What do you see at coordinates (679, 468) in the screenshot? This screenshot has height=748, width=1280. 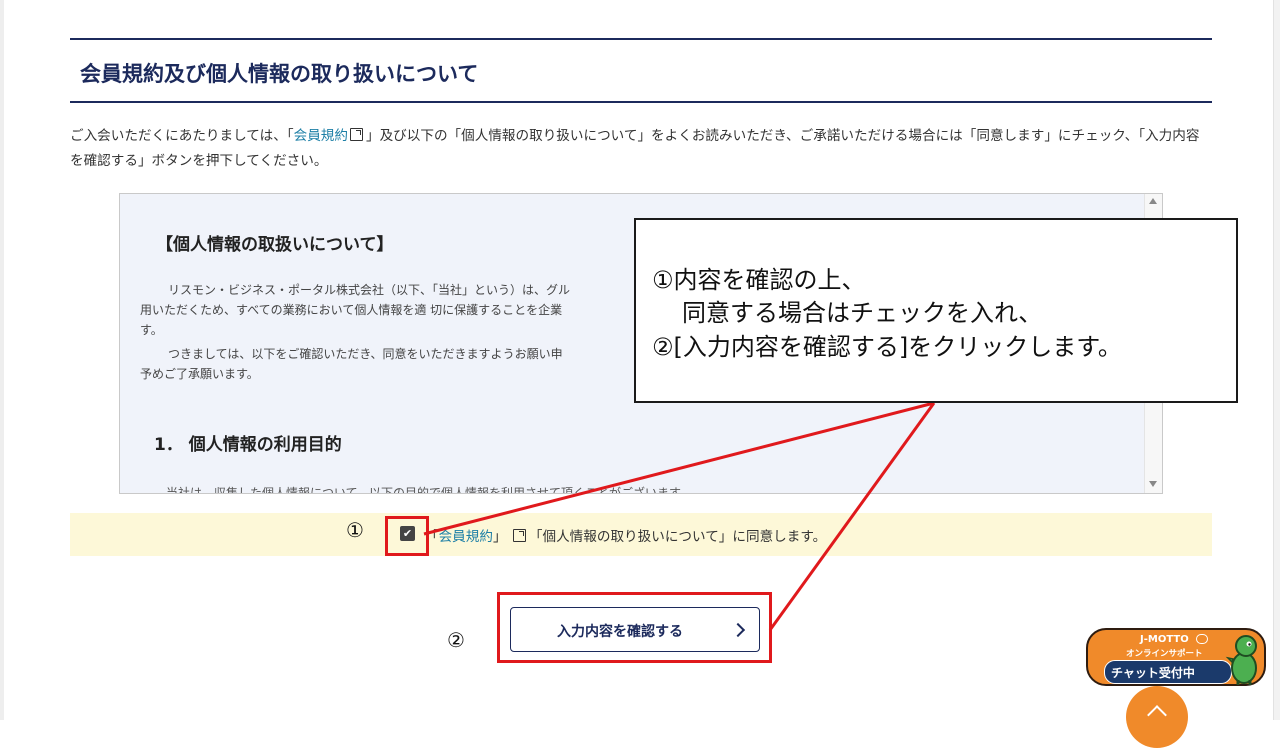 I see `connector-to-checkbox` at bounding box center [679, 468].